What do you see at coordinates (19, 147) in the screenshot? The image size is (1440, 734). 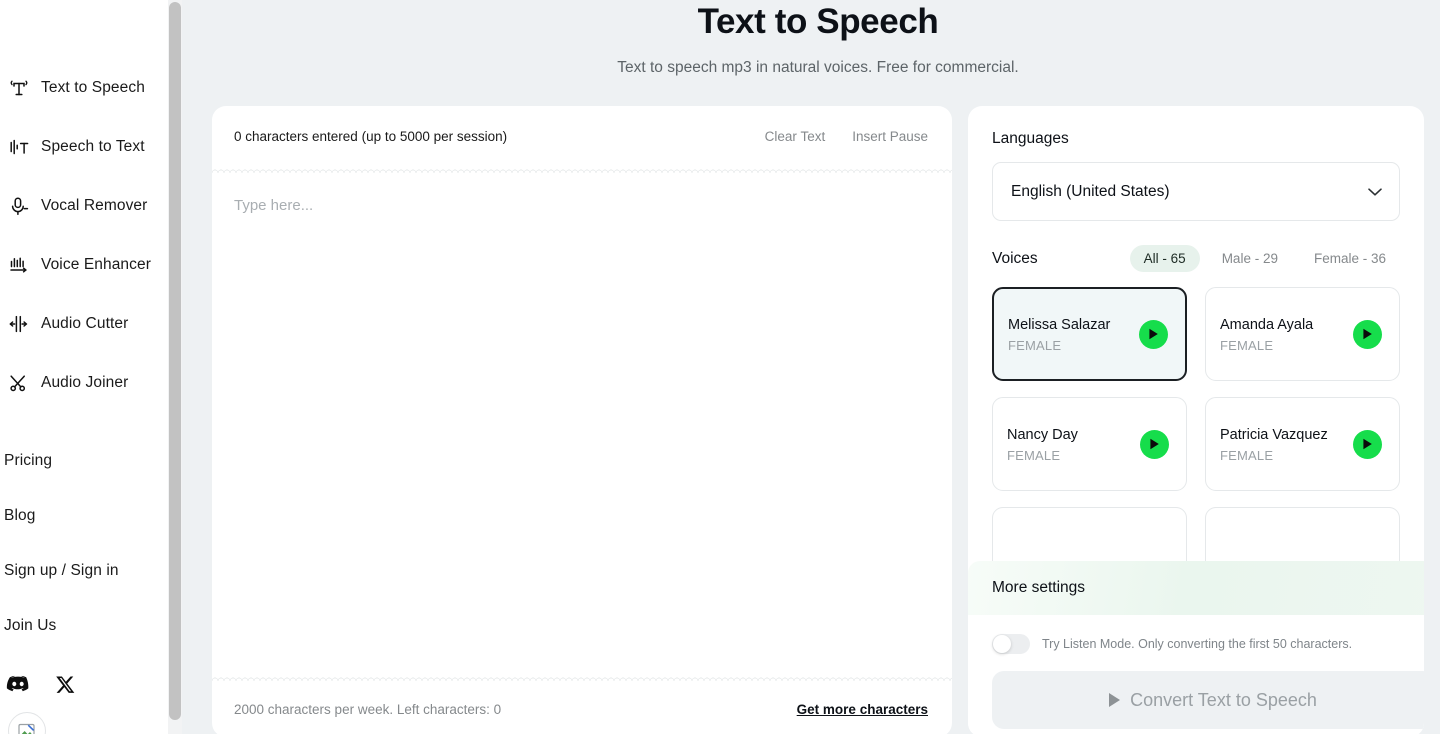 I see `speech-to-text-icon` at bounding box center [19, 147].